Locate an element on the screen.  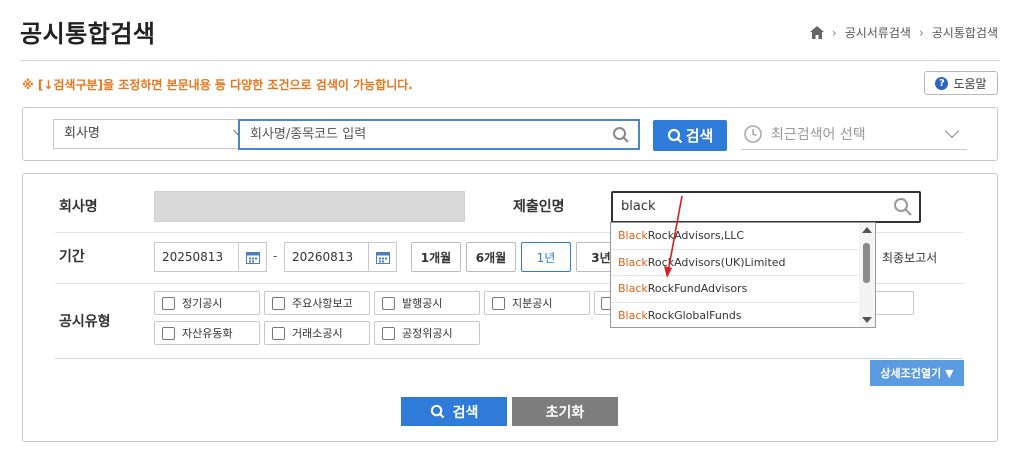
checkbox-label: 자산유동화 is located at coordinates (207, 333).